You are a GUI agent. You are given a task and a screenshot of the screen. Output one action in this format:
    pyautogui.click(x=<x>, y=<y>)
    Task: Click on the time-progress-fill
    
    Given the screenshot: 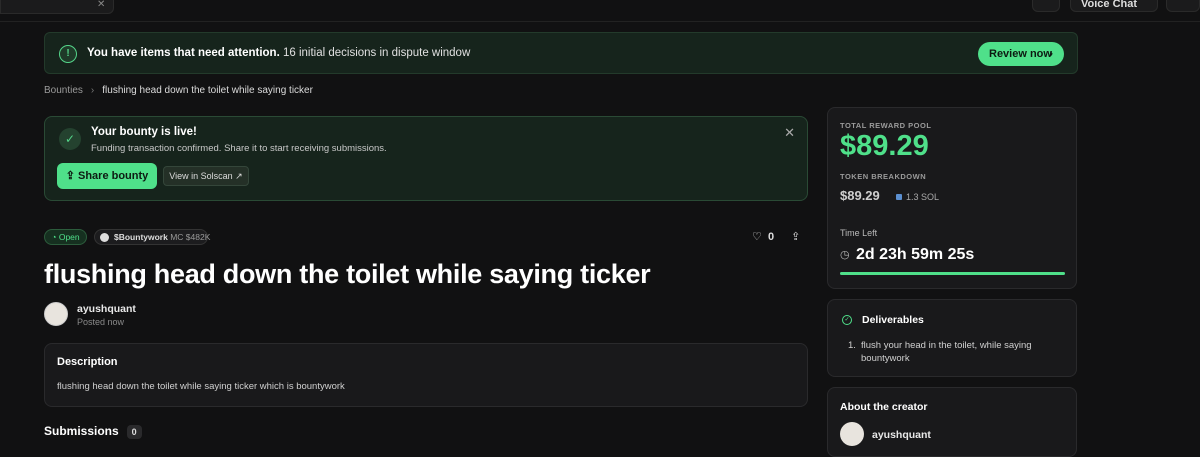 What is the action you would take?
    pyautogui.click(x=952, y=273)
    